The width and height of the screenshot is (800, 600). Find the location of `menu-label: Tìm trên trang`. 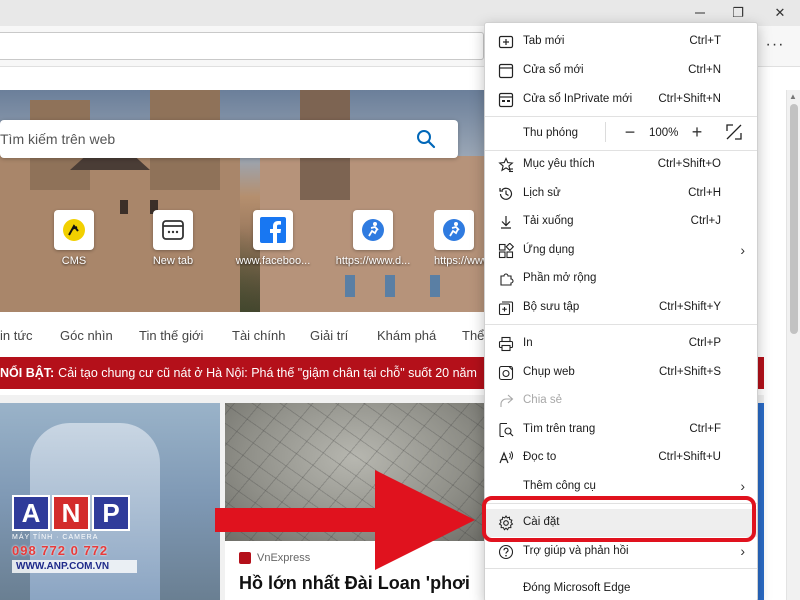

menu-label: Tìm trên trang is located at coordinates (559, 429).